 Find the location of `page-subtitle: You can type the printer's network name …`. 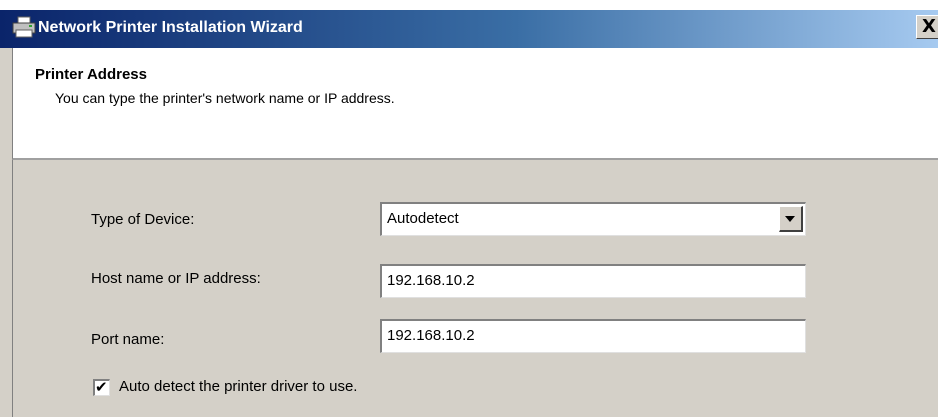

page-subtitle: You can type the printer's network name … is located at coordinates (225, 98).